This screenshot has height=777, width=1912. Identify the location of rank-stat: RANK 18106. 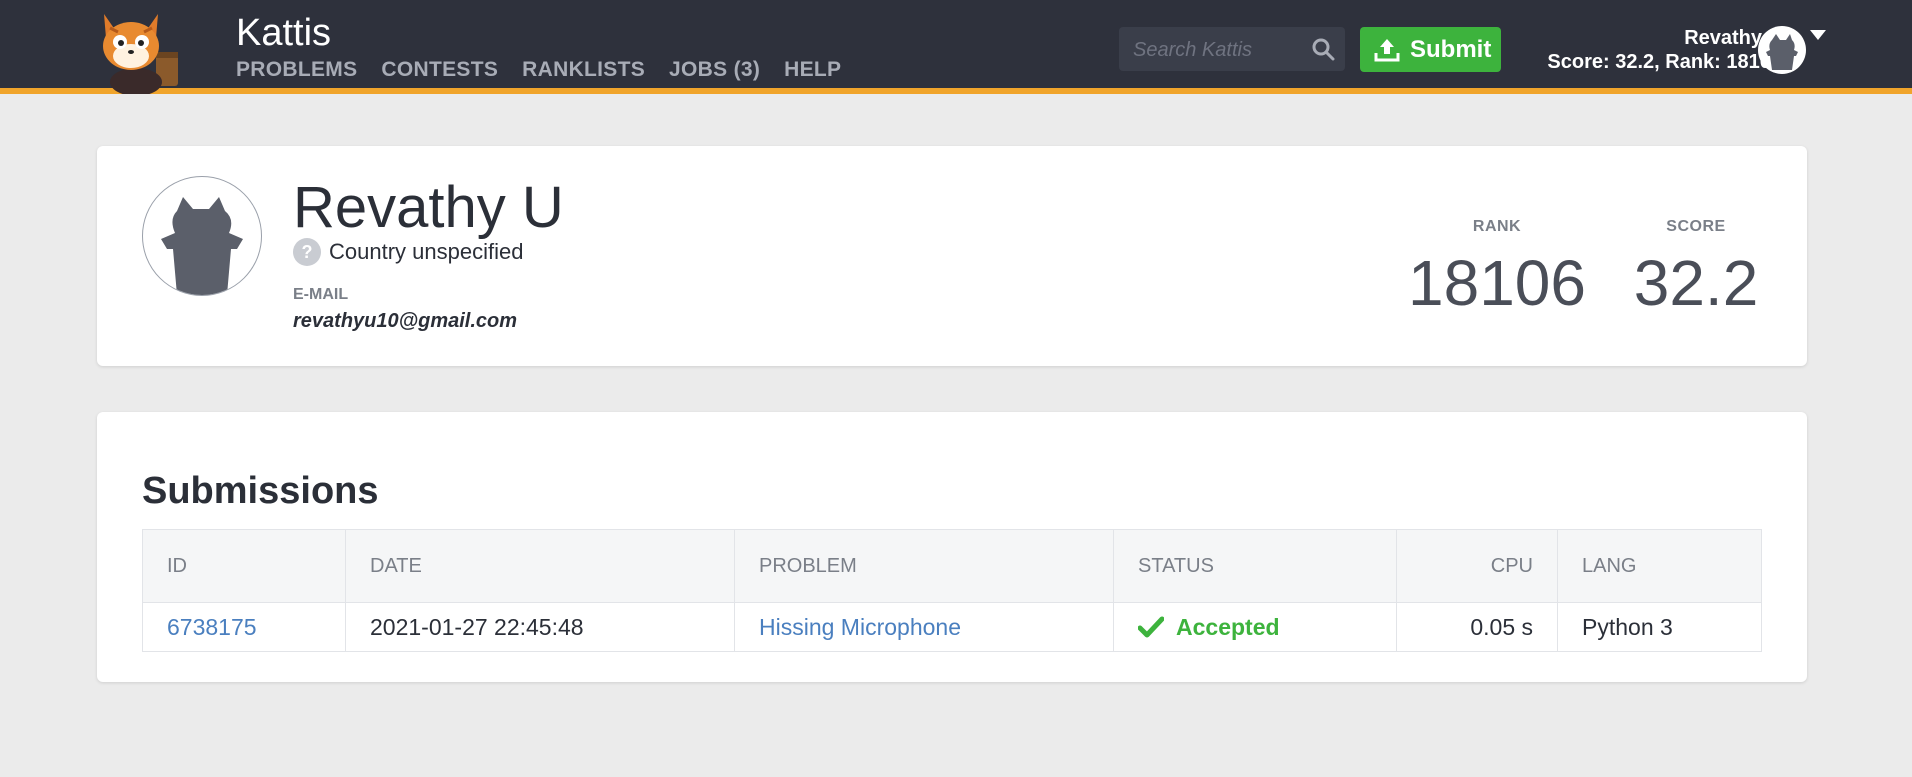
(1497, 269).